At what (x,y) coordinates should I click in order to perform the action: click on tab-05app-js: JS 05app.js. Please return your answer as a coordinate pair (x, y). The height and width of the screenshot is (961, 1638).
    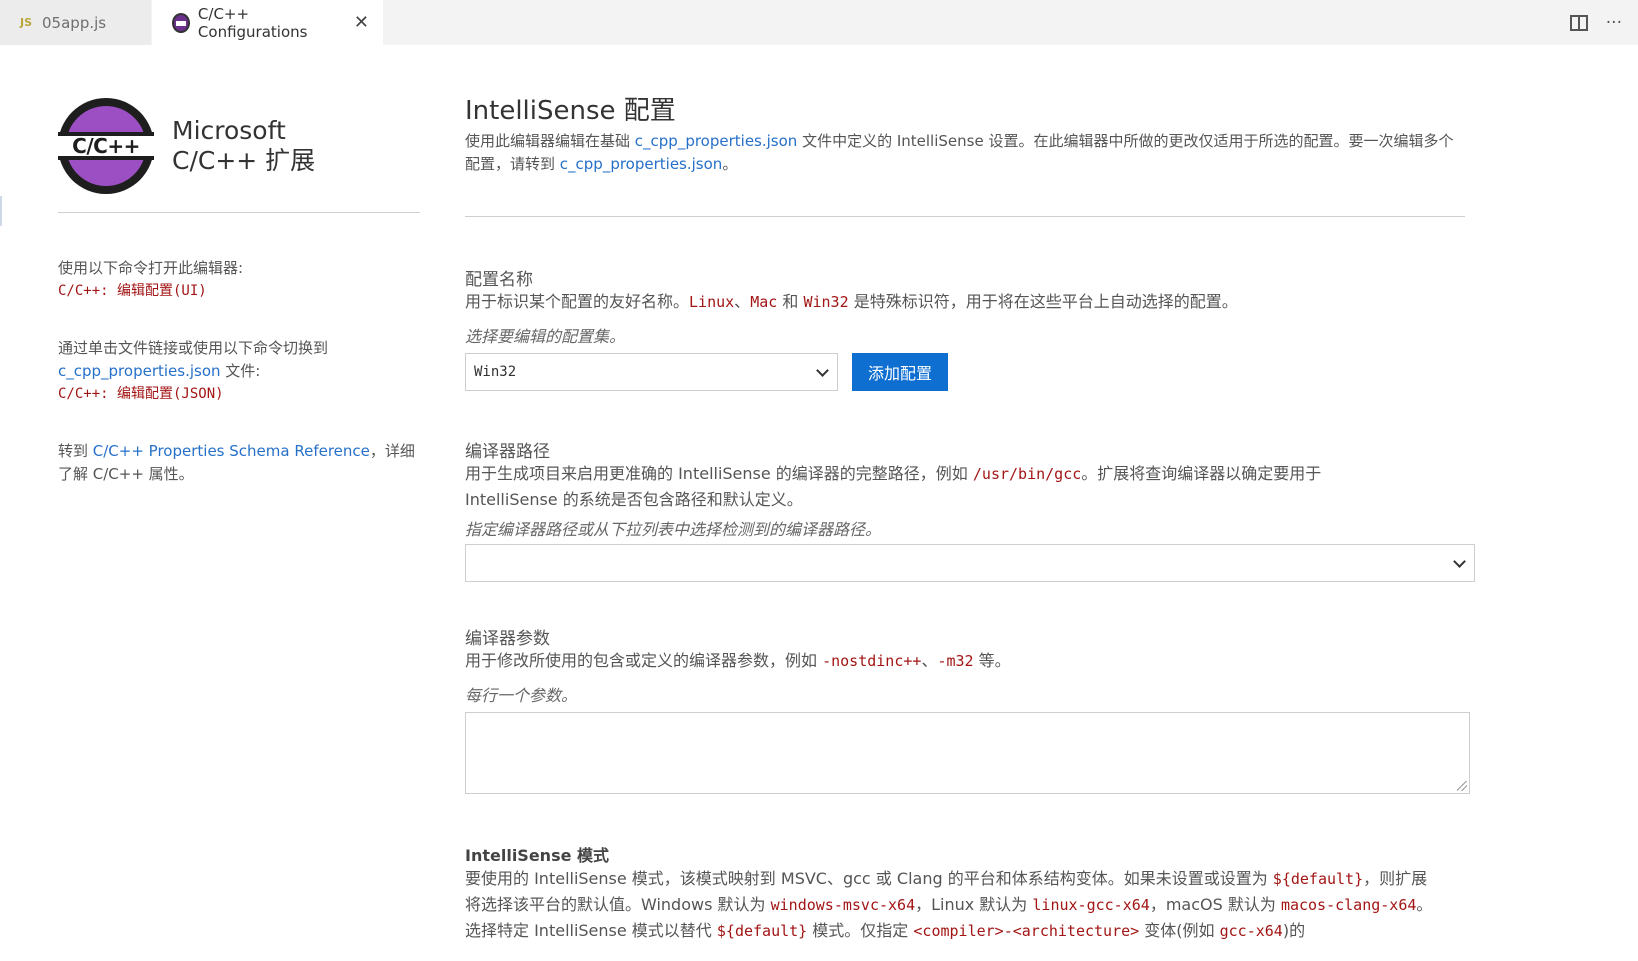
    Looking at the image, I should click on (76, 22).